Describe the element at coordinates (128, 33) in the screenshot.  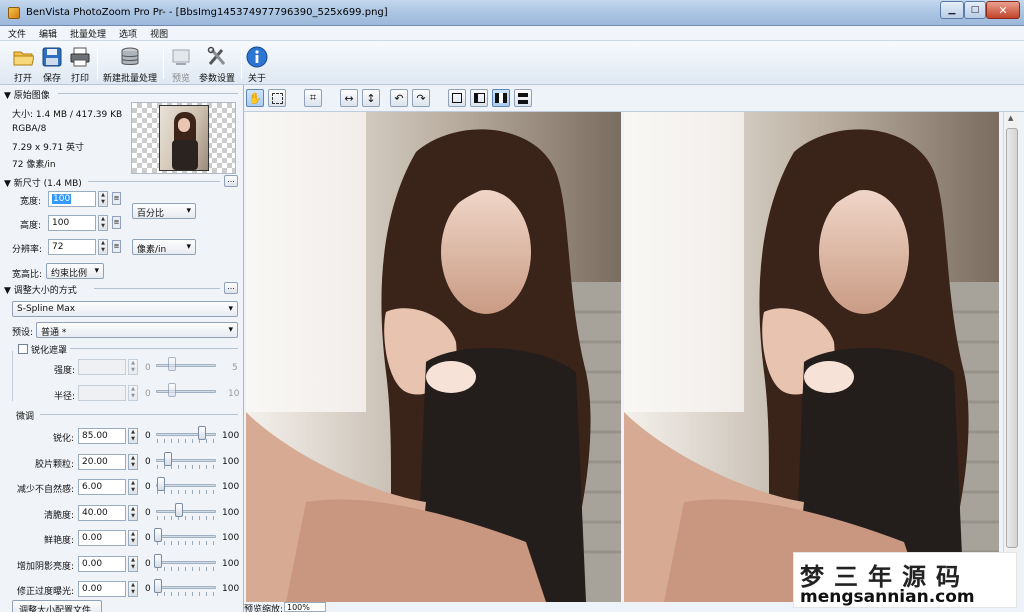
I see `menu-options: 选项` at that location.